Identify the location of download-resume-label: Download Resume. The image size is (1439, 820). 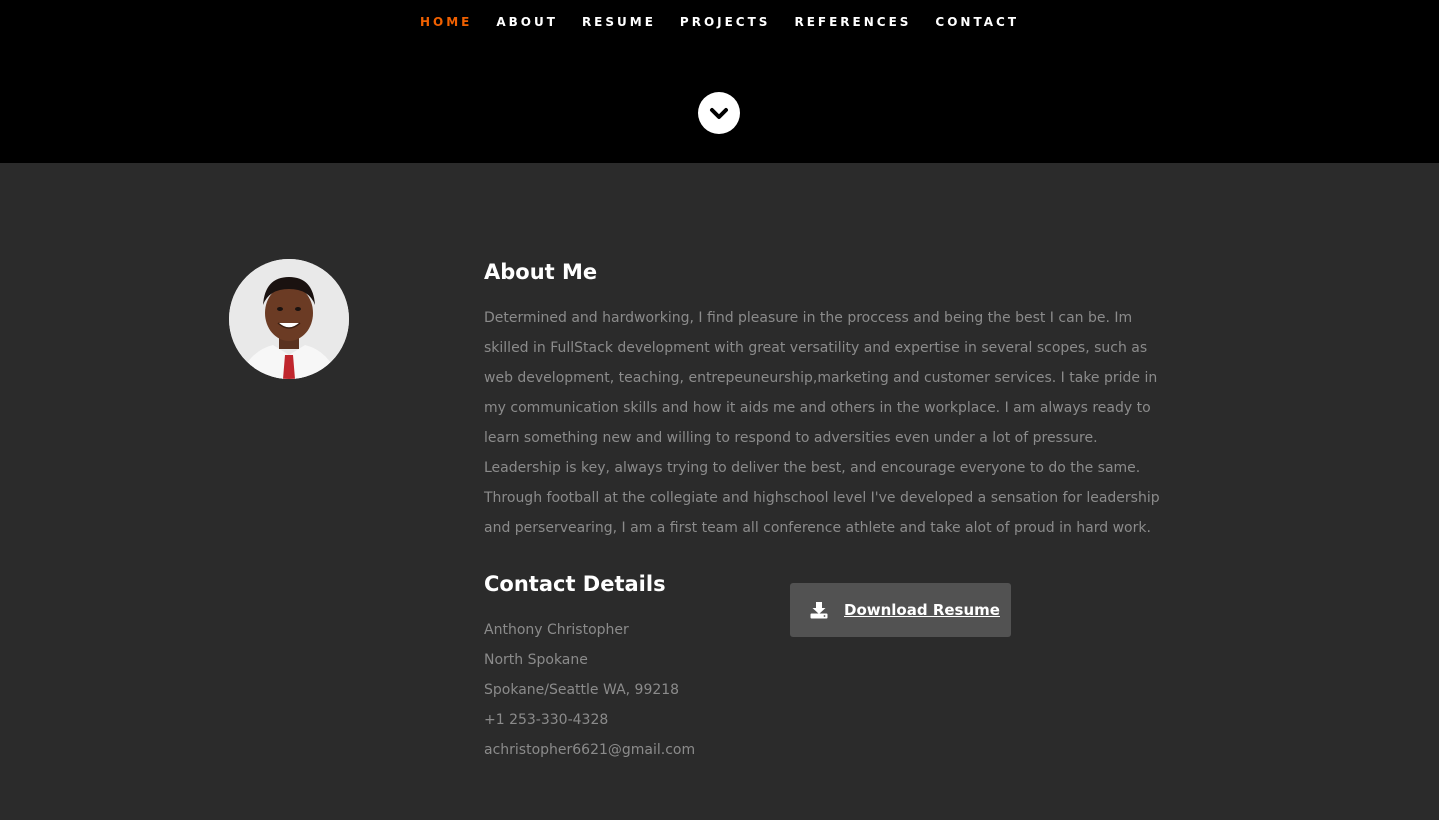
(922, 610).